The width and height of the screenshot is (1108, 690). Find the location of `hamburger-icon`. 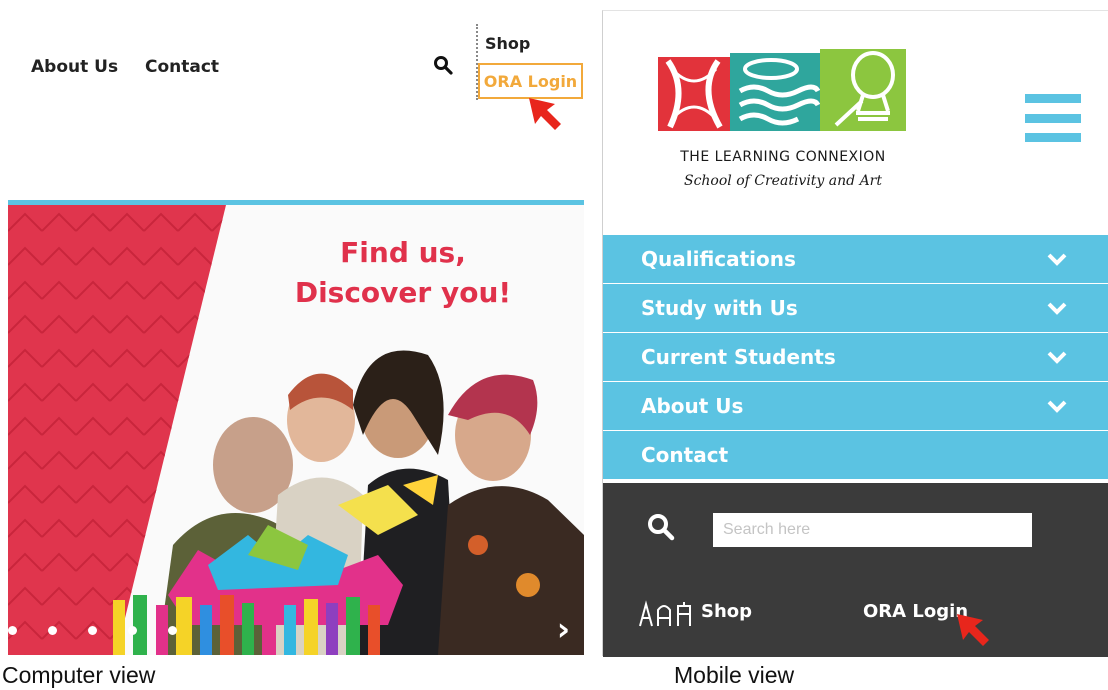

hamburger-icon is located at coordinates (1053, 118).